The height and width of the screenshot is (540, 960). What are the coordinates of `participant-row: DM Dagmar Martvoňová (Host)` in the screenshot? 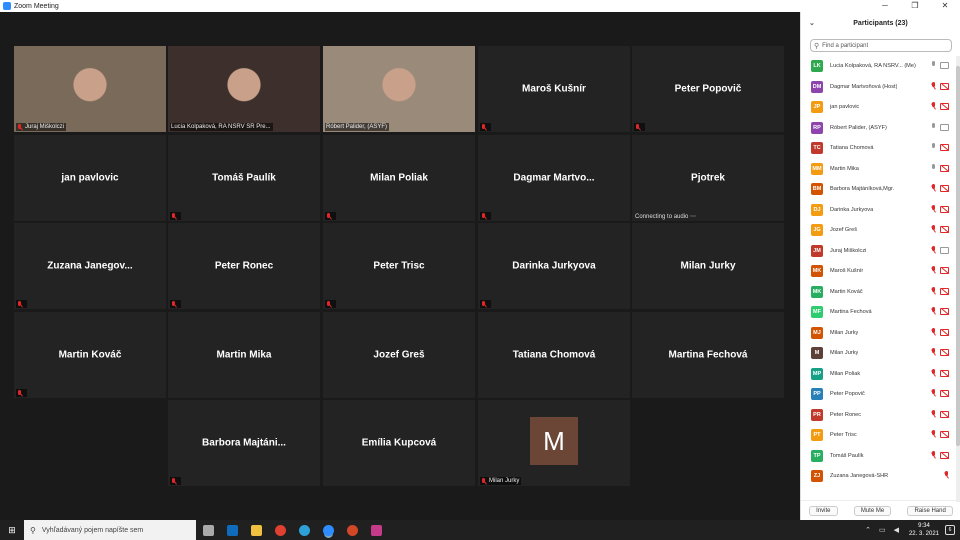 It's located at (880, 87).